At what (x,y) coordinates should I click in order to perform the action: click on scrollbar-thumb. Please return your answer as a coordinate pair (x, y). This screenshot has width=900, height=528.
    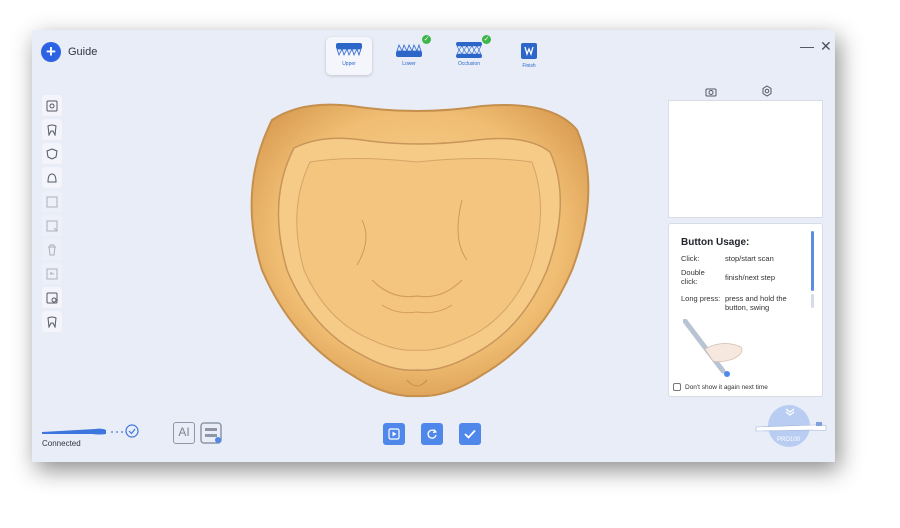
    Looking at the image, I should click on (812, 261).